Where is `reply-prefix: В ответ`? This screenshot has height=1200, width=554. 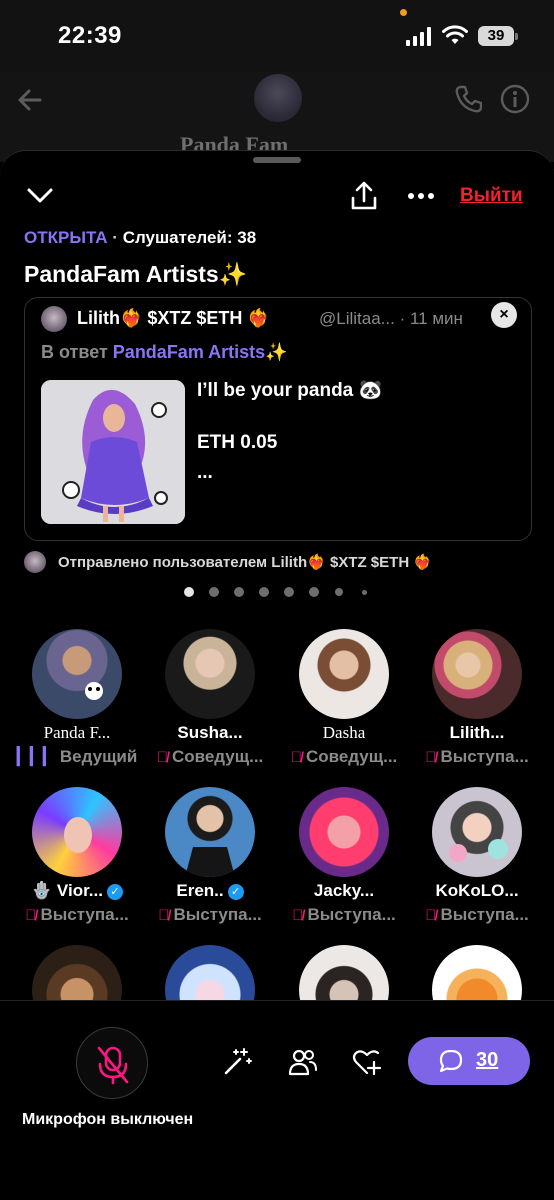
reply-prefix: В ответ is located at coordinates (74, 352).